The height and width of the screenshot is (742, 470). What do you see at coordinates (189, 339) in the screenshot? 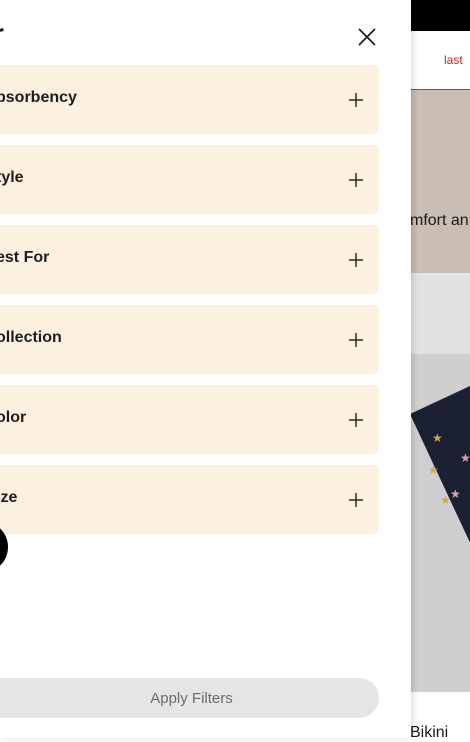
I see `accordion-collection: ollection` at bounding box center [189, 339].